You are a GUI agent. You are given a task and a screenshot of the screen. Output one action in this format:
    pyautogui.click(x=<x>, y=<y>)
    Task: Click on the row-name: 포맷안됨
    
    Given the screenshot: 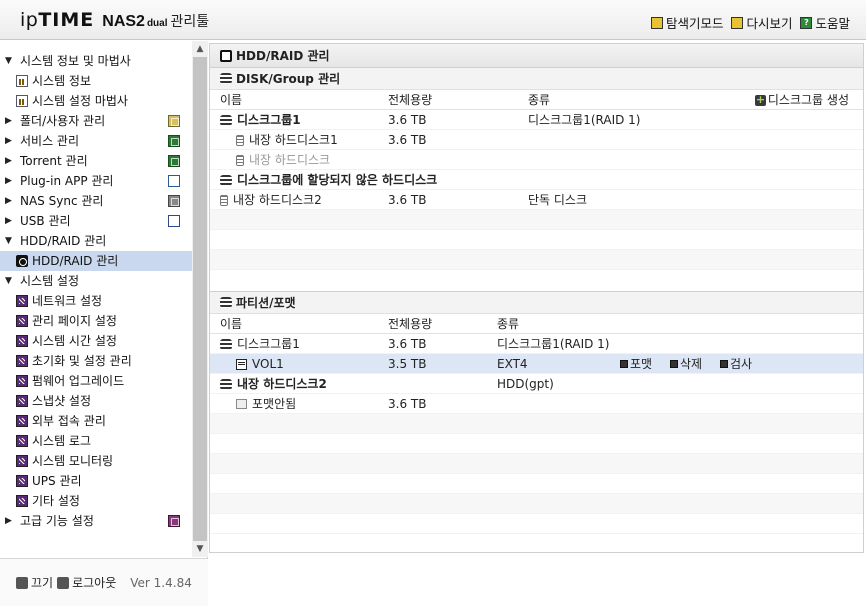 What is the action you would take?
    pyautogui.click(x=266, y=404)
    